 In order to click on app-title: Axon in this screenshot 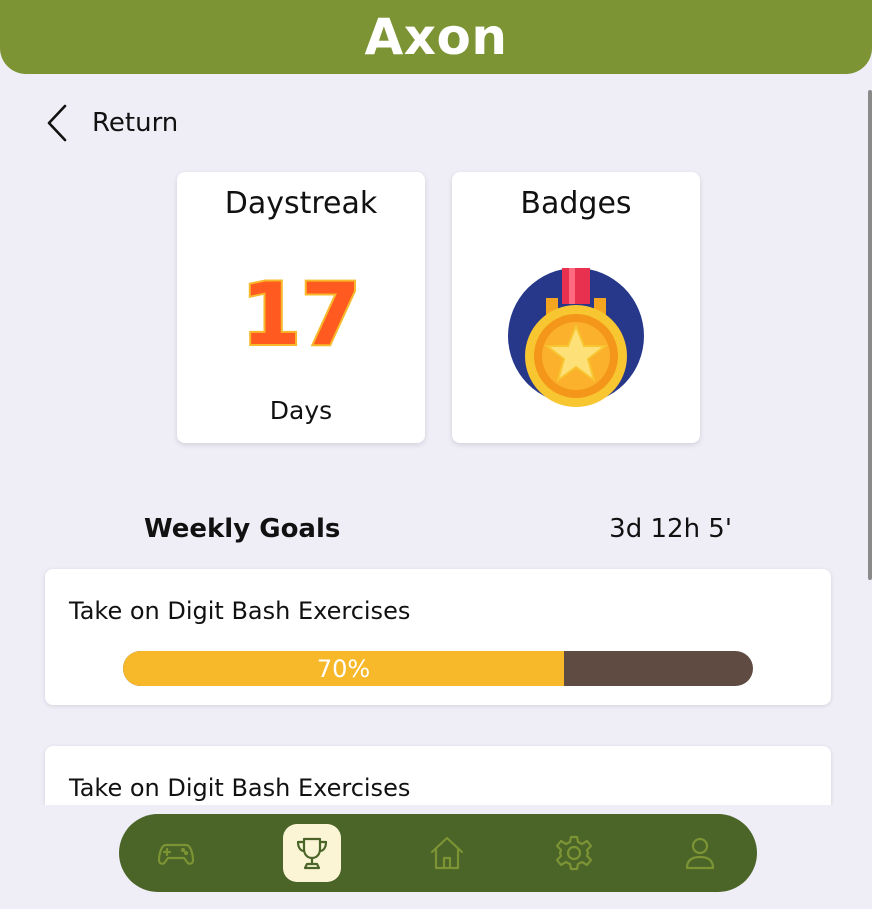, I will do `click(436, 37)`.